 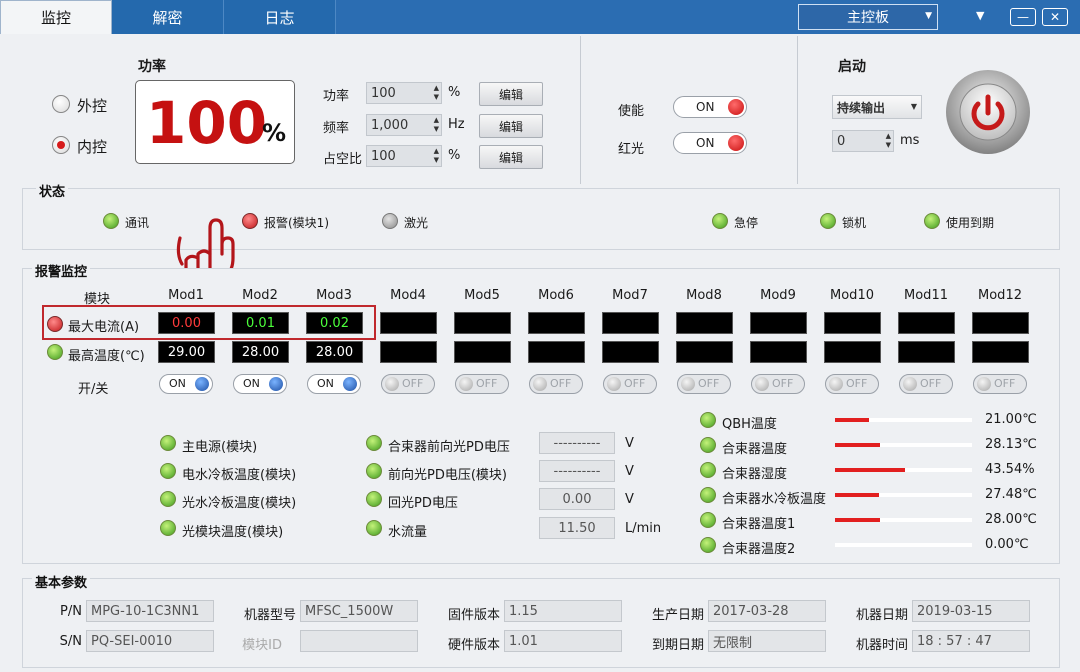 I want to click on edit-duty-button: 编辑, so click(x=511, y=157).